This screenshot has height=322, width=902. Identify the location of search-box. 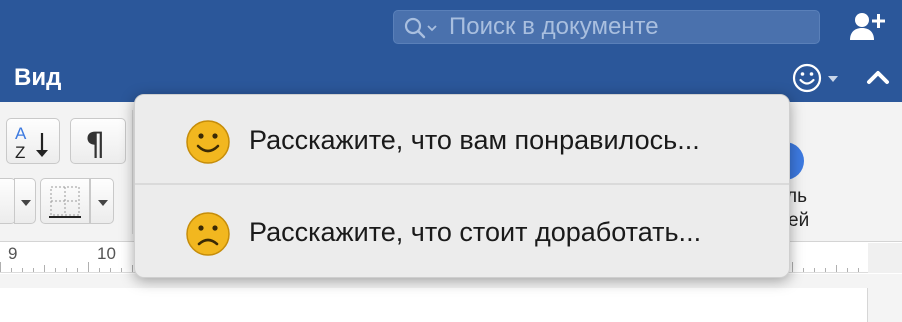
(606, 27).